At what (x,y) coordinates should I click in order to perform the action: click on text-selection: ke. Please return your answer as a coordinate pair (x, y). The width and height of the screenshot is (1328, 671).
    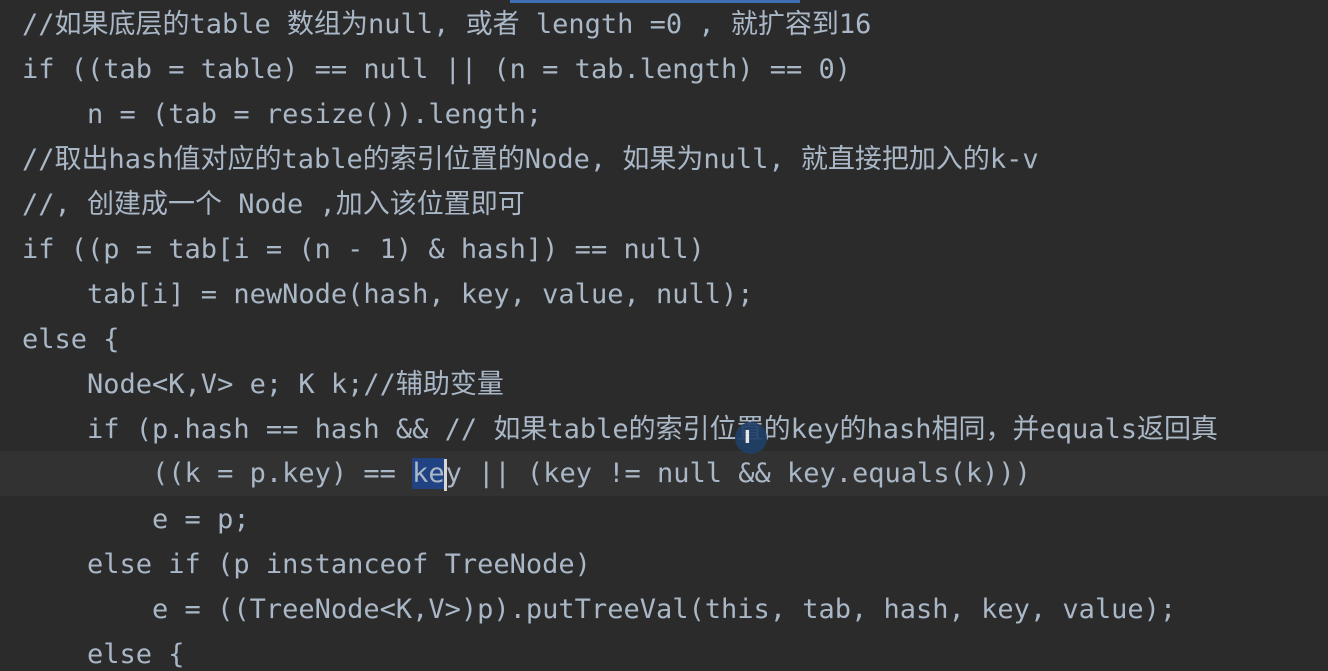
    Looking at the image, I should click on (428, 473).